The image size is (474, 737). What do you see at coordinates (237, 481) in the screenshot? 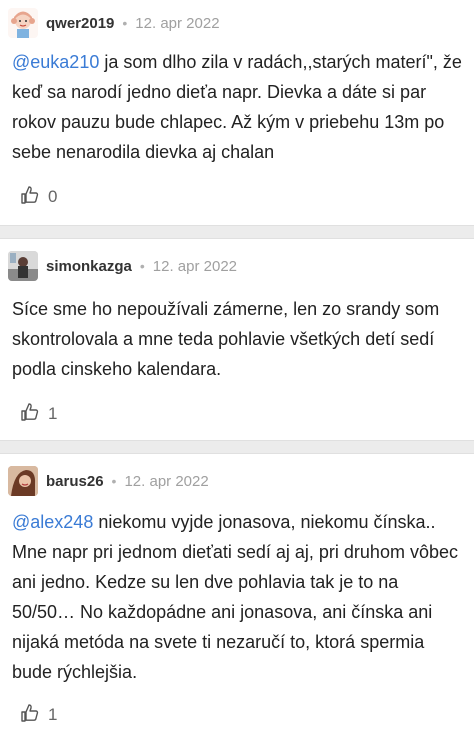
I see `comment-header: barus26 • 12. apr 2022` at bounding box center [237, 481].